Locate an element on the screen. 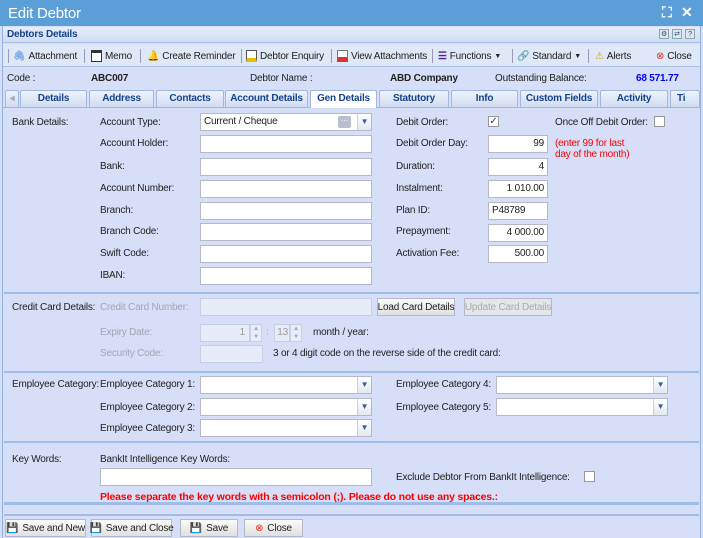 This screenshot has width=703, height=538. employee-category-heading: Employee Category: is located at coordinates (56, 384).